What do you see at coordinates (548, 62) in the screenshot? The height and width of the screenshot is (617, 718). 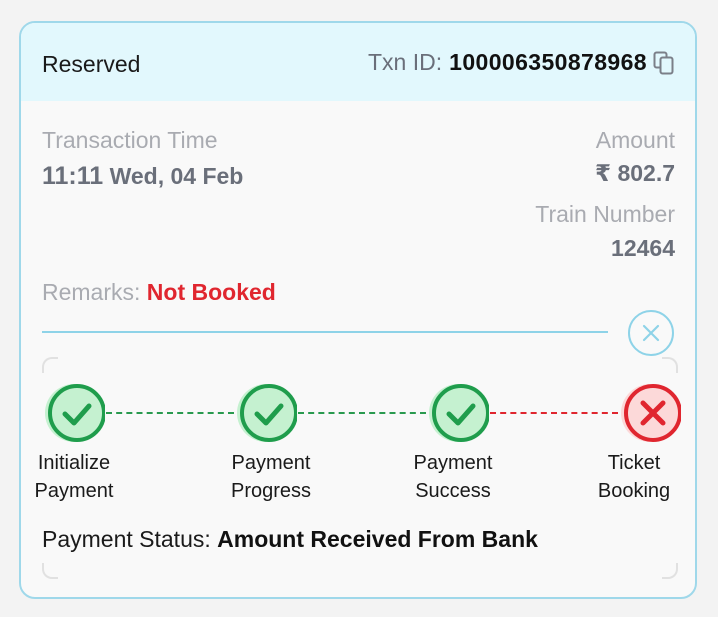 I see `txn-id-value: 100006350878968` at bounding box center [548, 62].